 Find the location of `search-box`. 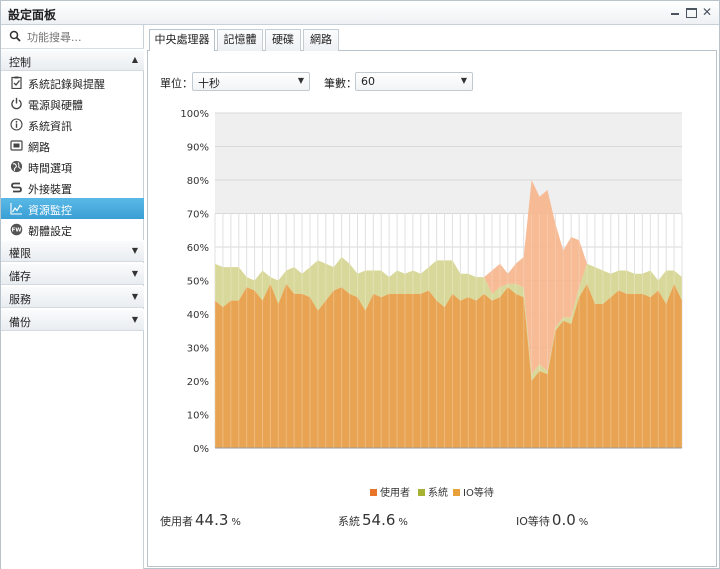

search-box is located at coordinates (72, 37).